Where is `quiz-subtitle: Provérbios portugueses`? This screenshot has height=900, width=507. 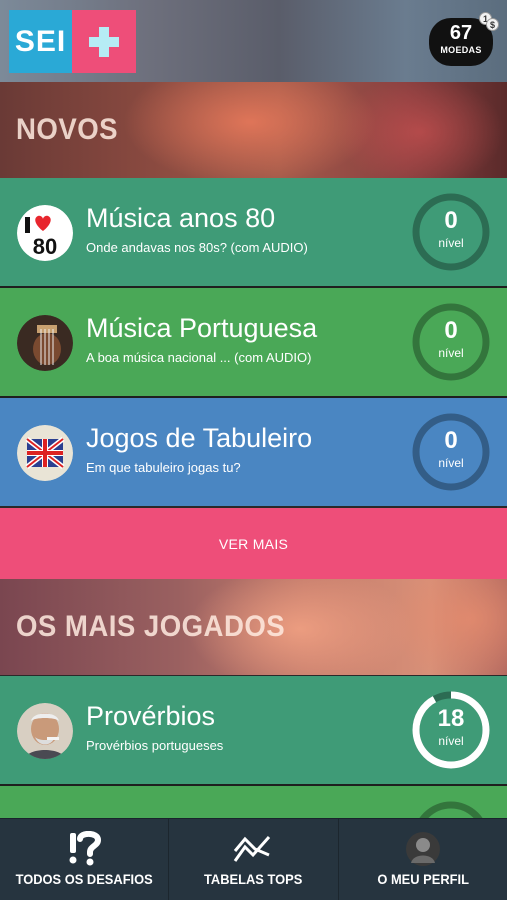
quiz-subtitle: Provérbios portugueses is located at coordinates (155, 745).